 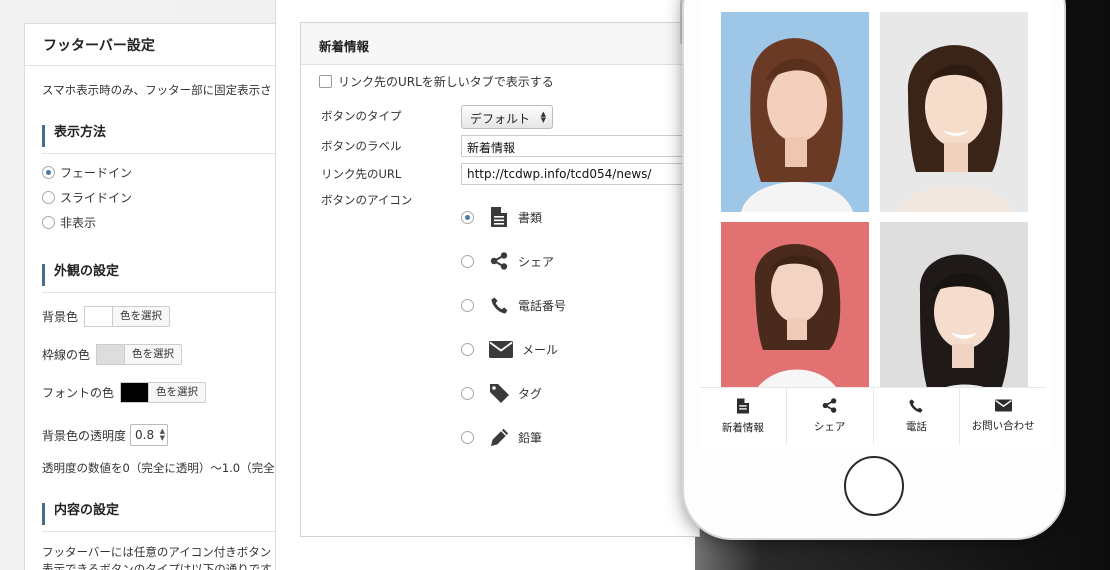 I want to click on button-icon-label: ボタンのアイコン, so click(x=367, y=200).